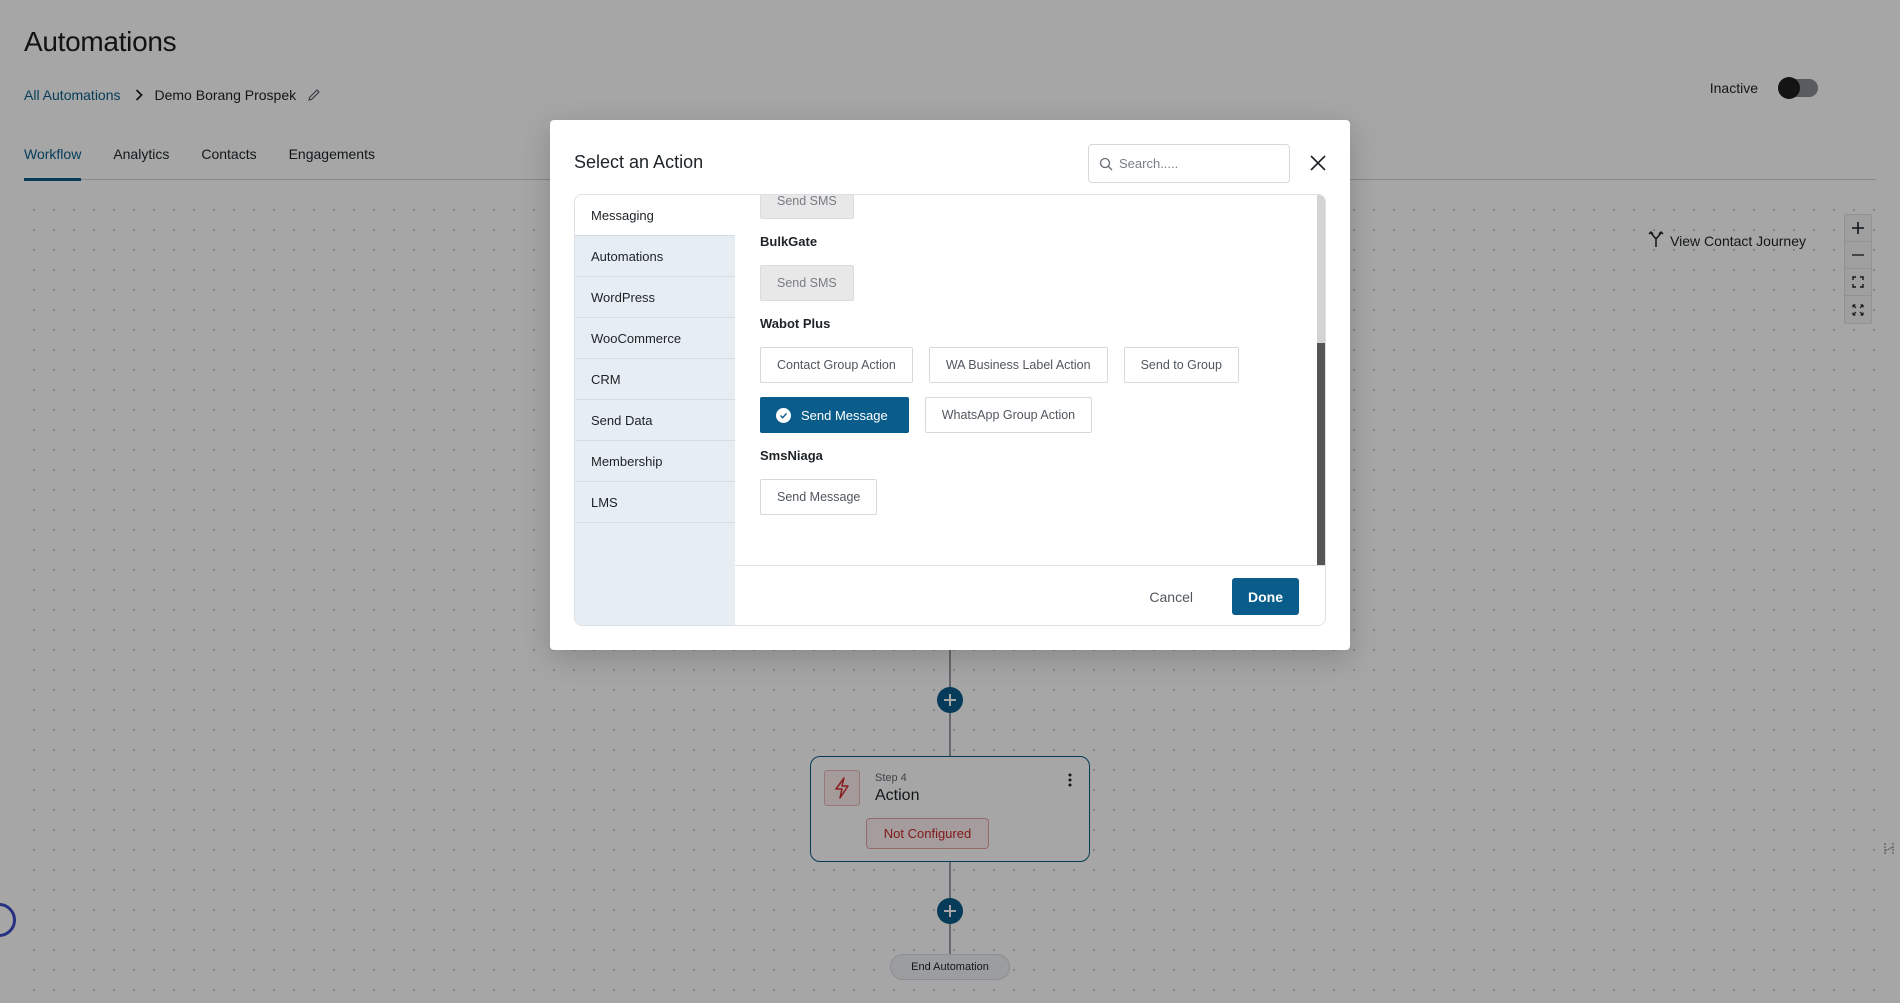  Describe the element at coordinates (1008, 415) in the screenshot. I see `action-whatsapp-group-action: WhatsApp Group Action` at that location.